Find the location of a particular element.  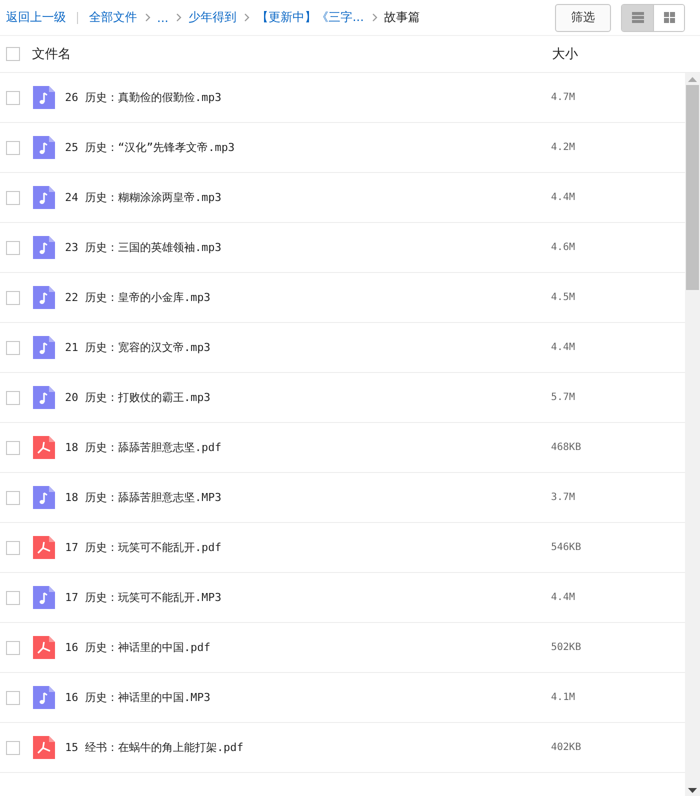

list-icon is located at coordinates (638, 17).